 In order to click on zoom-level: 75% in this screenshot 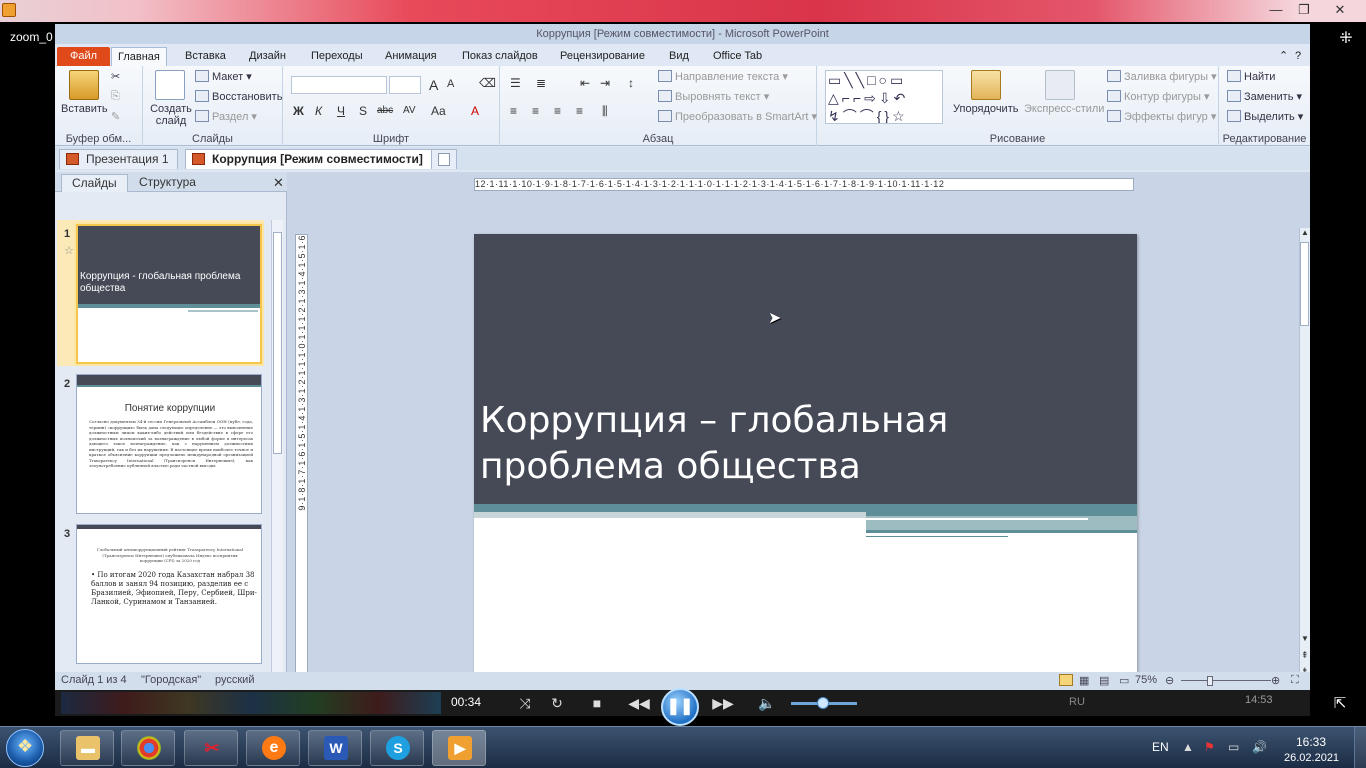, I will do `click(1146, 680)`.